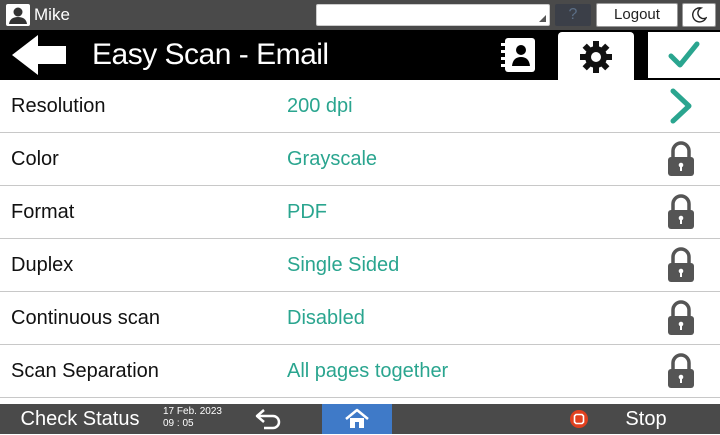  What do you see at coordinates (80, 419) in the screenshot?
I see `check-status-button: Check Status` at bounding box center [80, 419].